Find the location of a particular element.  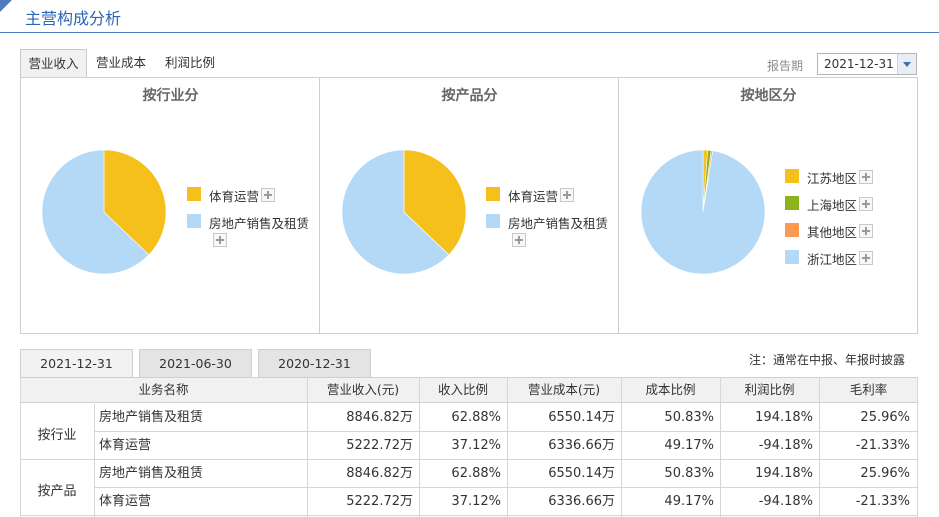

pie-chart-region is located at coordinates (703, 212).